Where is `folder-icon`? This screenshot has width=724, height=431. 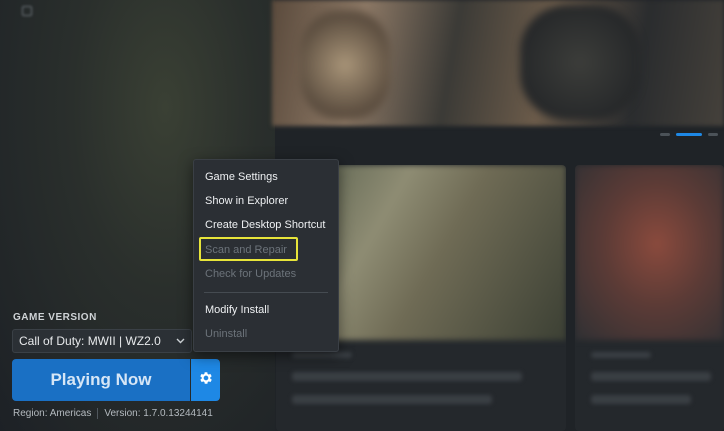 folder-icon is located at coordinates (27, 11).